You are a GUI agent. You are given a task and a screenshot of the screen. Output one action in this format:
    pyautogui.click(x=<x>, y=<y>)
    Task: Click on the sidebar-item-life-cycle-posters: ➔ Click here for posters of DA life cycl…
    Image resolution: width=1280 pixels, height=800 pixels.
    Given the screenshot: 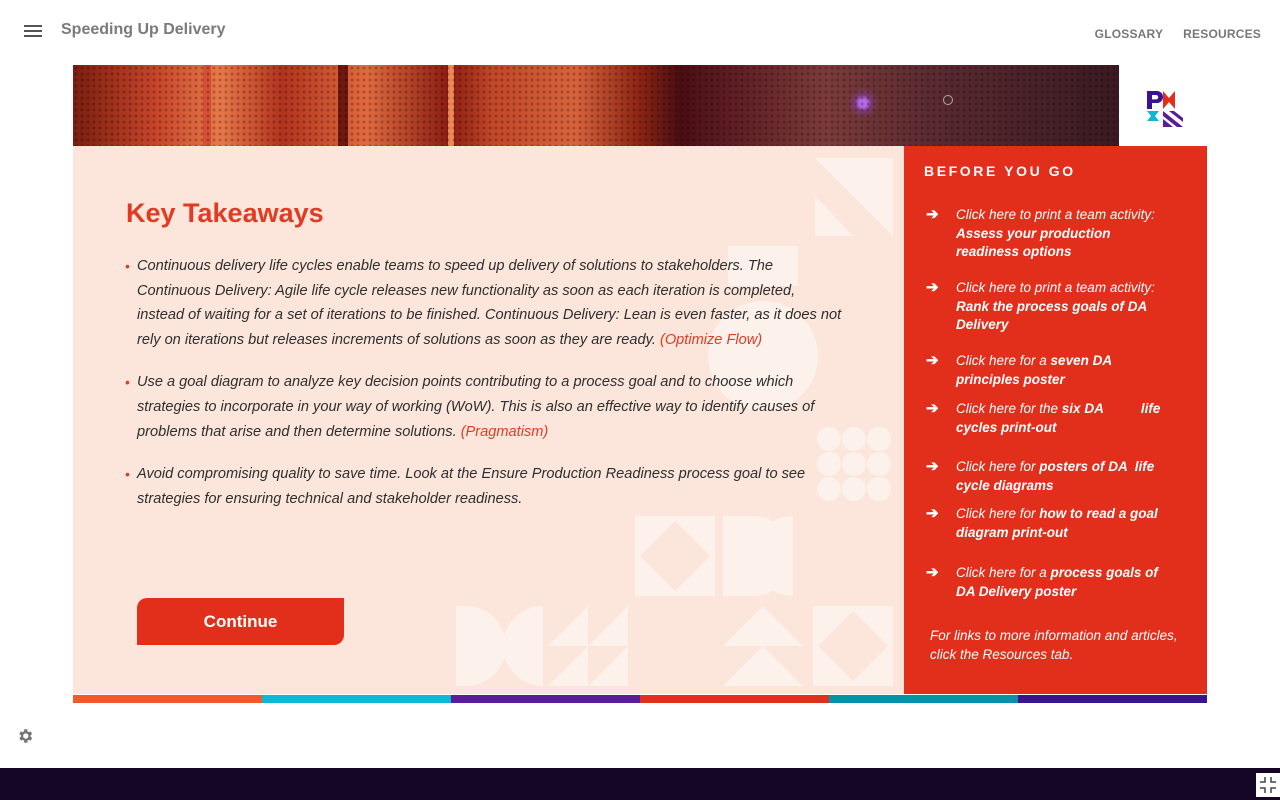 What is the action you would take?
    pyautogui.click(x=1051, y=476)
    